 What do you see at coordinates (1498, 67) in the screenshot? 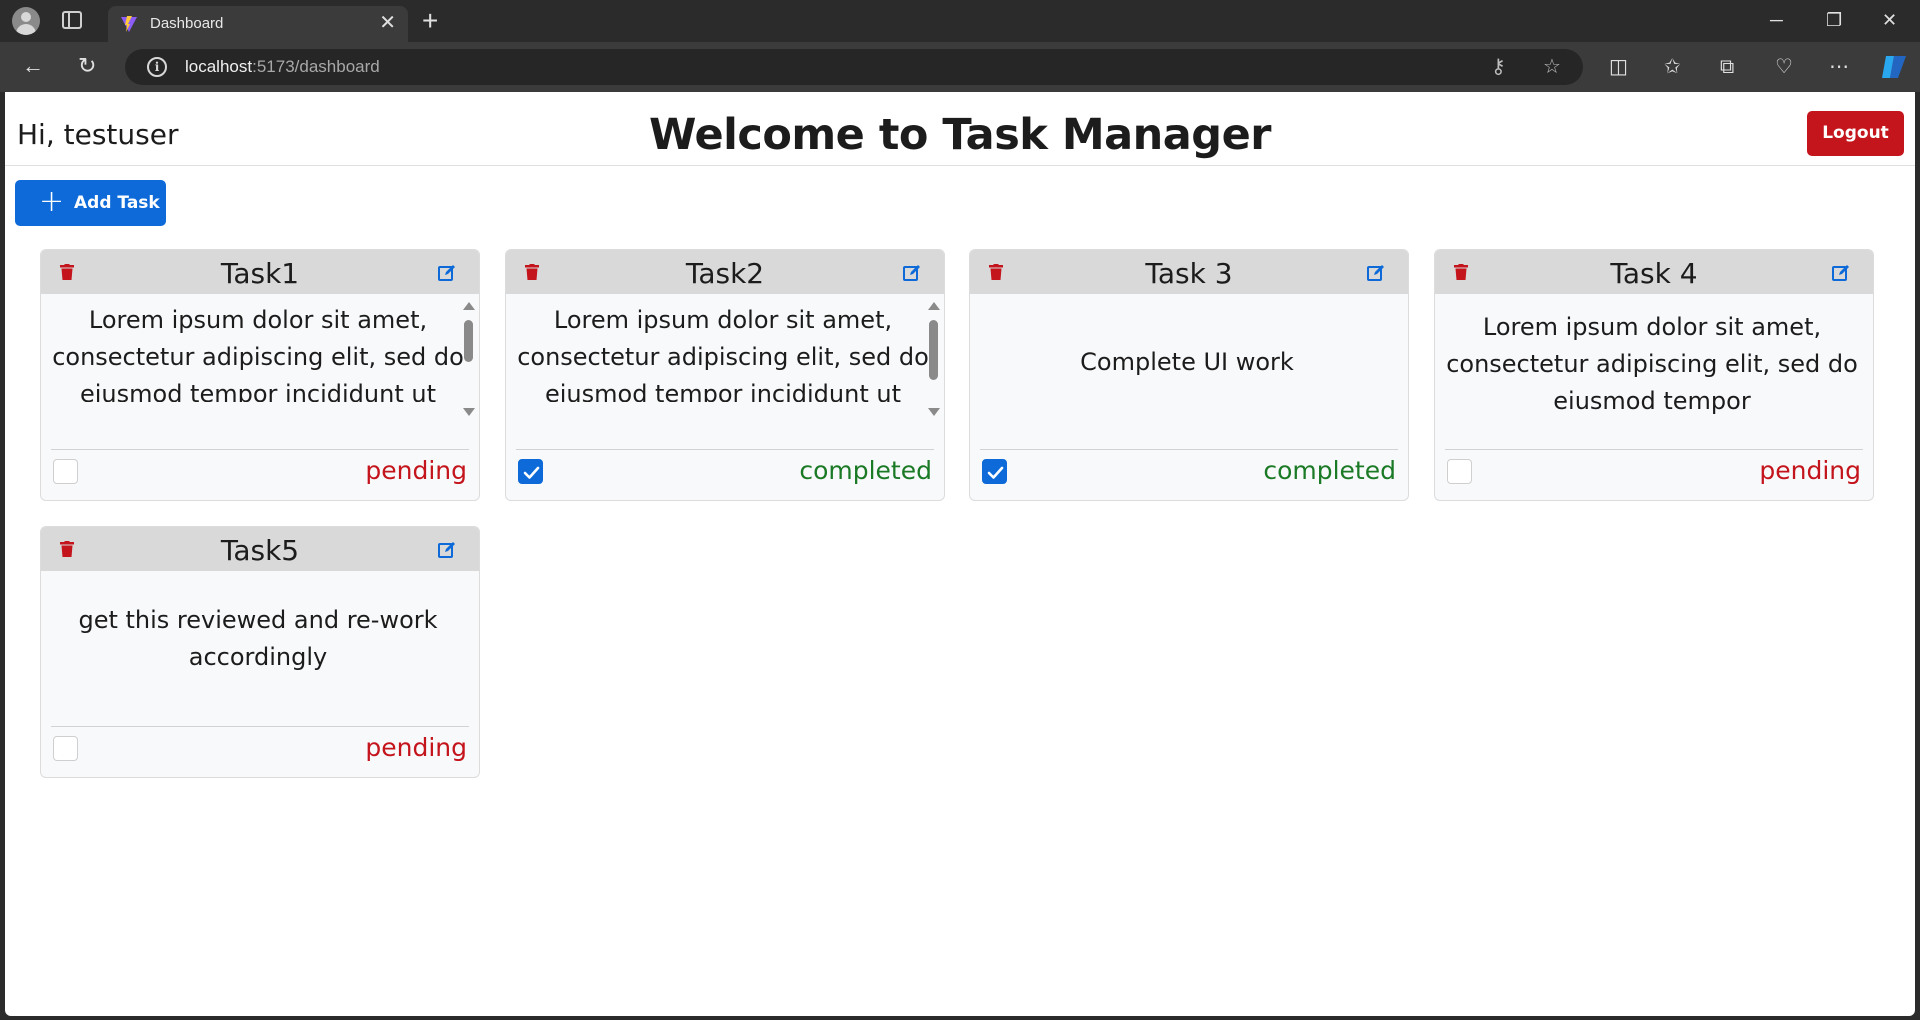
I see `key-icon: ⚷` at bounding box center [1498, 67].